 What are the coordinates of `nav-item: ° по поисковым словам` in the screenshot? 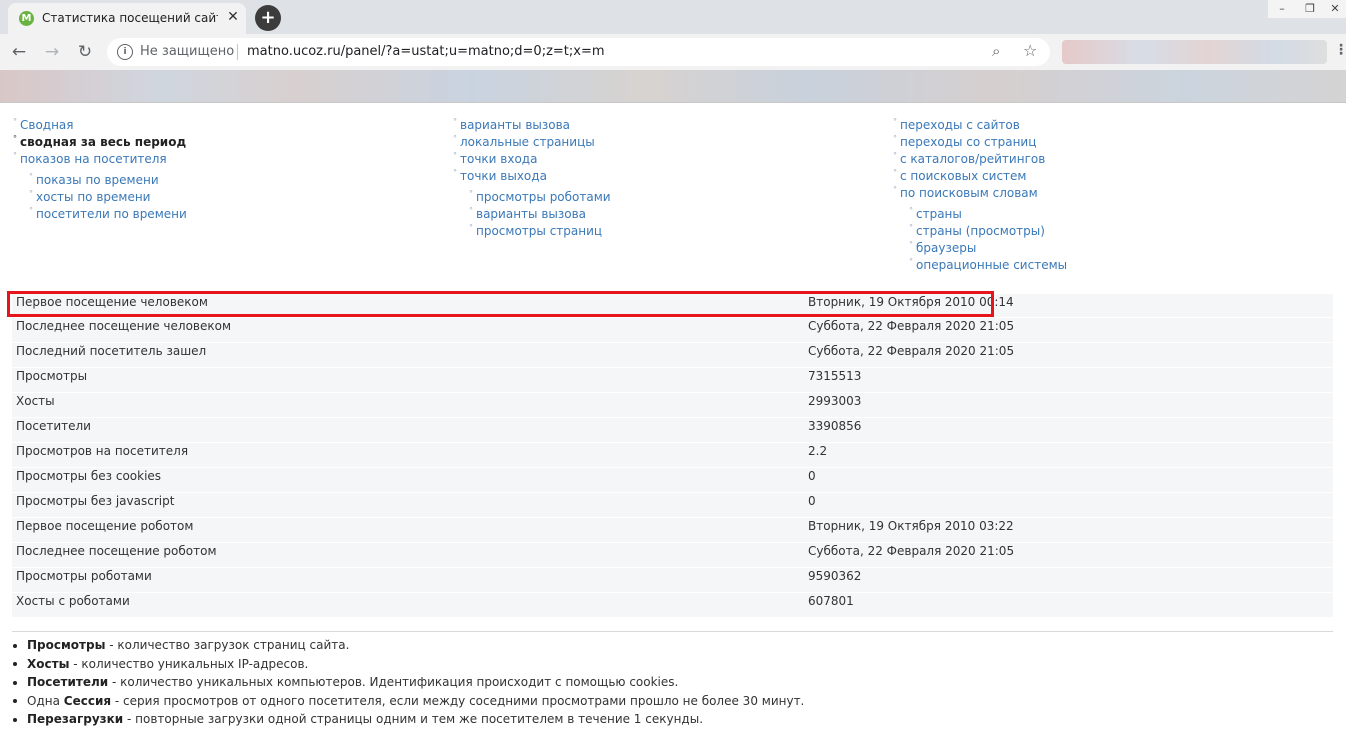 It's located at (980, 194).